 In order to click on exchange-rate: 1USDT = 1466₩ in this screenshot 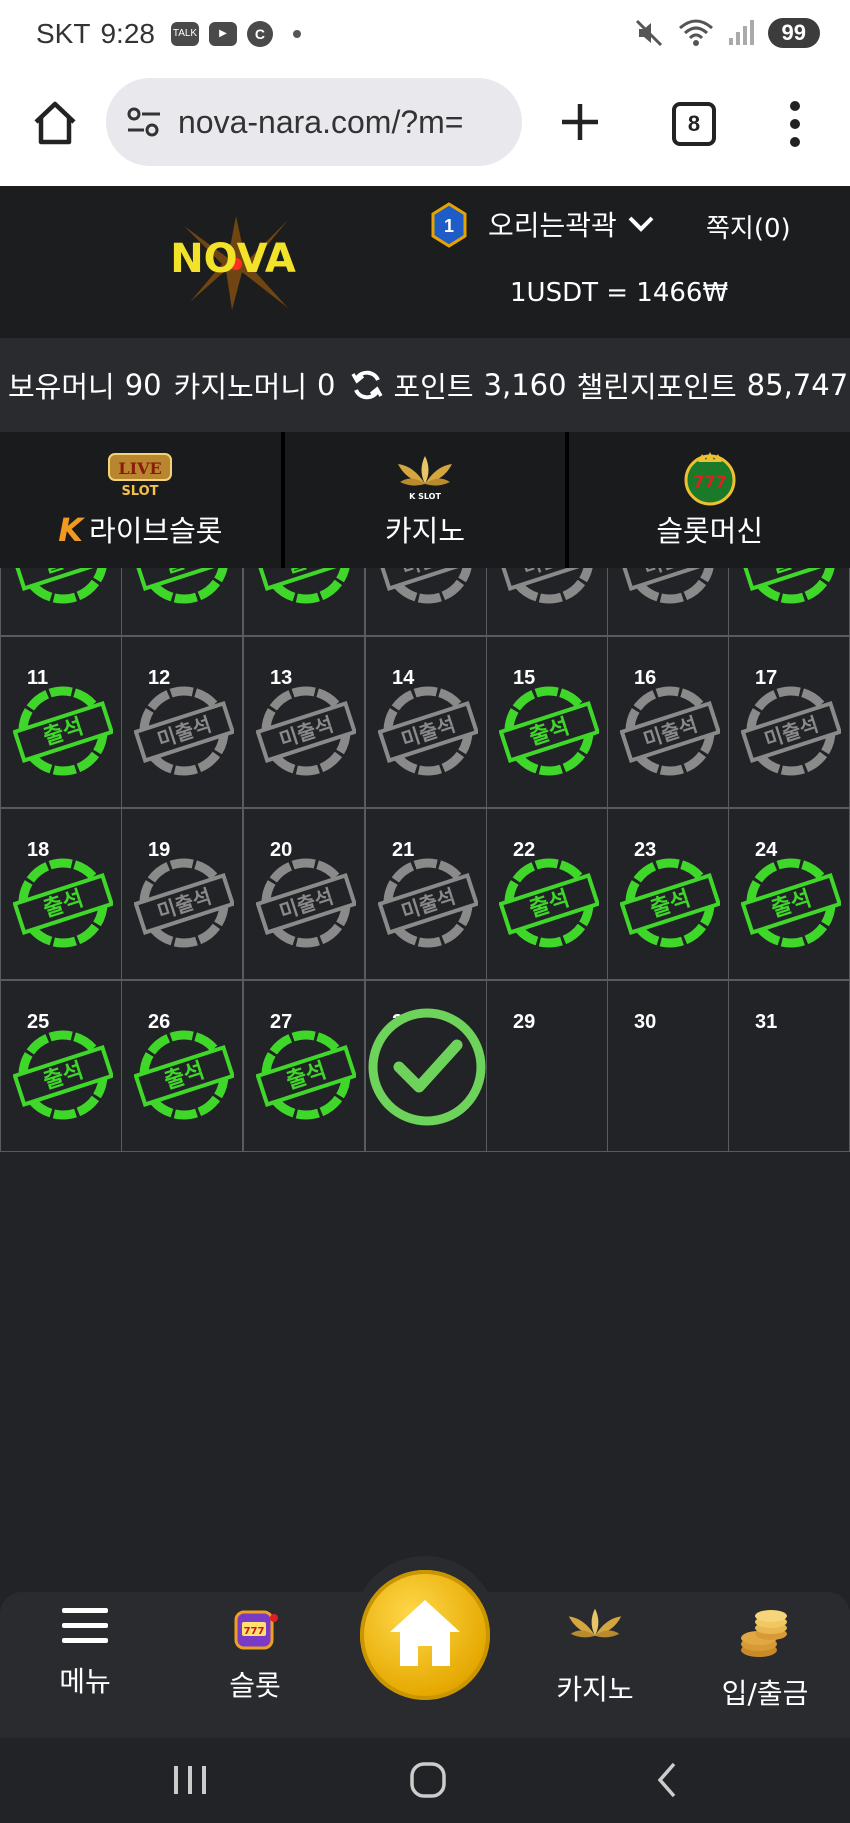, I will do `click(619, 293)`.